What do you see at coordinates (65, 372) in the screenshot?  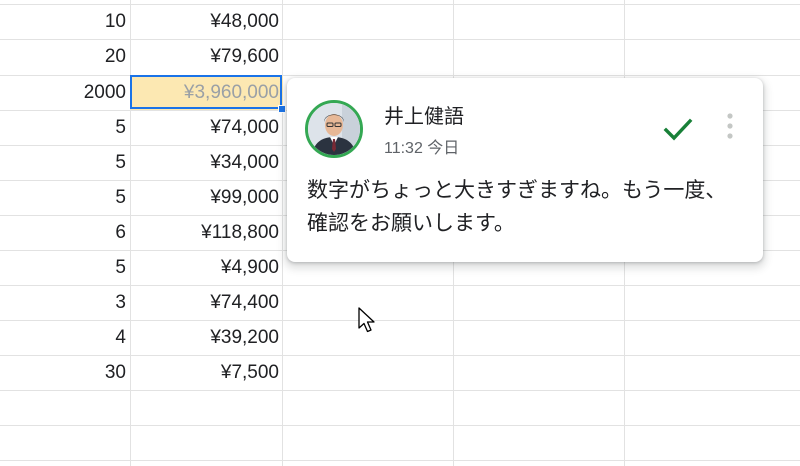 I see `quantity-cell: 30` at bounding box center [65, 372].